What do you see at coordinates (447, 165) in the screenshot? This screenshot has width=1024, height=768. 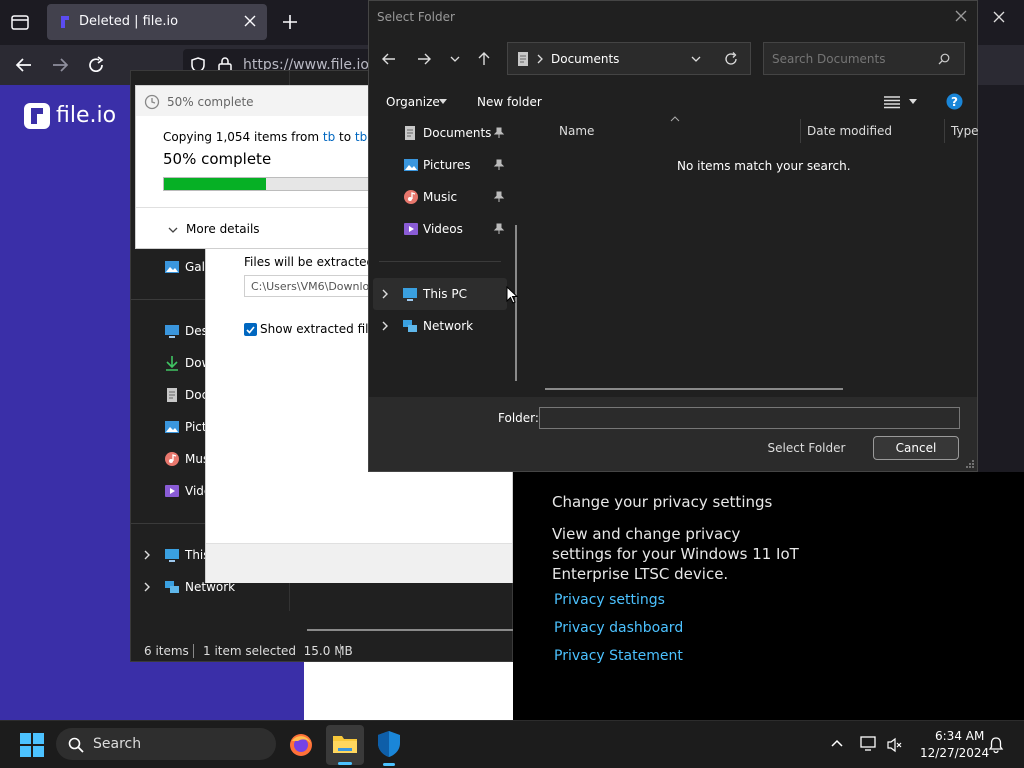 I see `nav-item-pictures: Pictures` at bounding box center [447, 165].